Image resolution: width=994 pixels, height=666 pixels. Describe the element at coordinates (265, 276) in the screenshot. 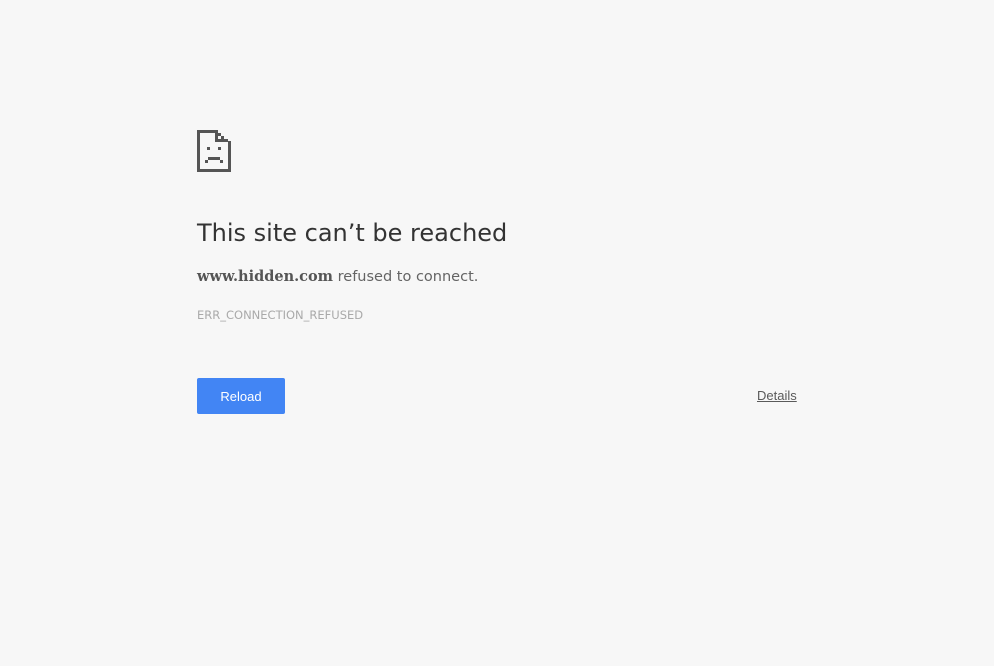

I see `host-name: www.hidden.com` at that location.